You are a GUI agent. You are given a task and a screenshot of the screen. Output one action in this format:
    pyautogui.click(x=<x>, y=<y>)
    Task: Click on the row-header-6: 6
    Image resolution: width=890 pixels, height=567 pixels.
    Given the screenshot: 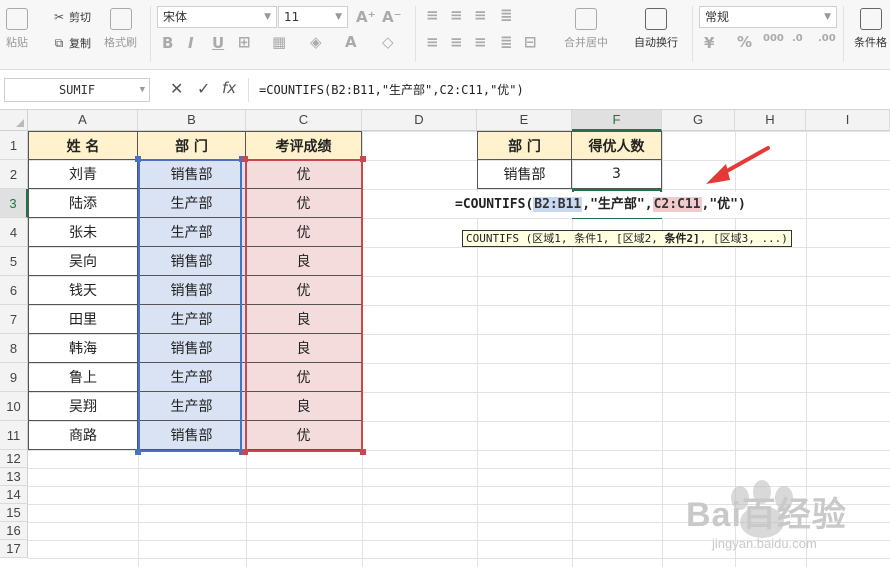 What is the action you would take?
    pyautogui.click(x=14, y=290)
    